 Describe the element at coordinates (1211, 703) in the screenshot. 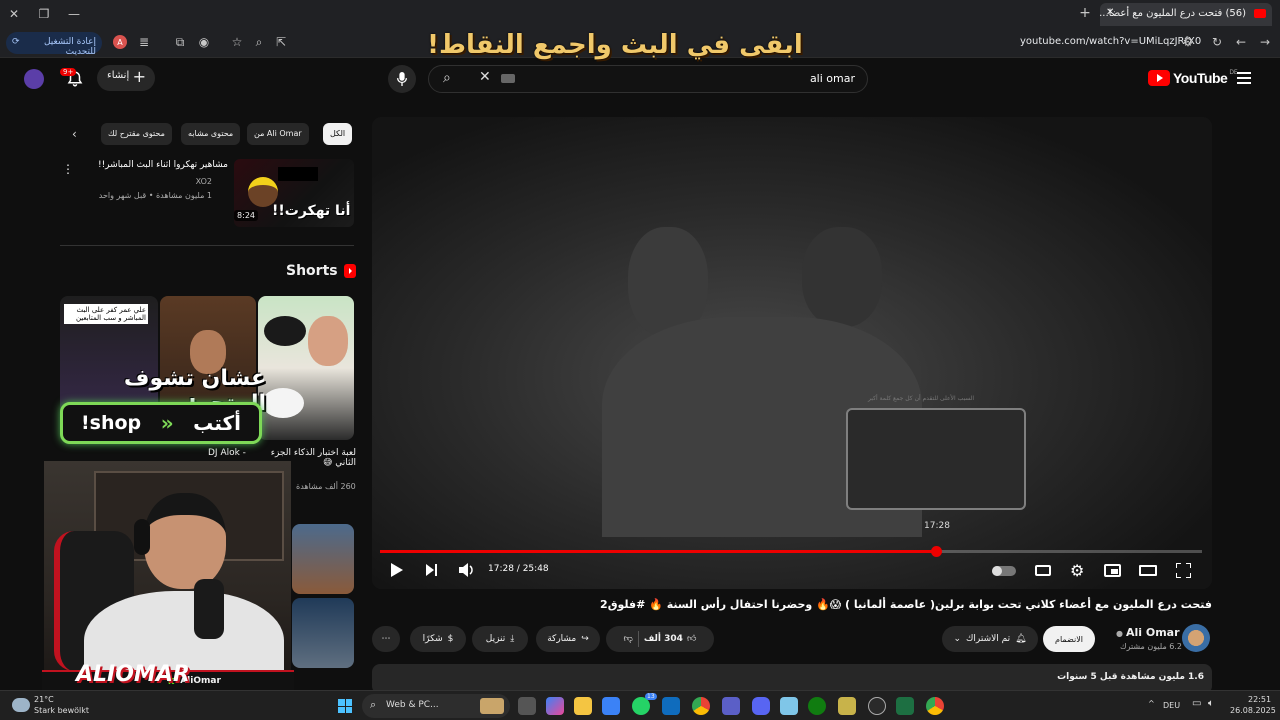

I see `speaker-icon: 🔈︎` at that location.